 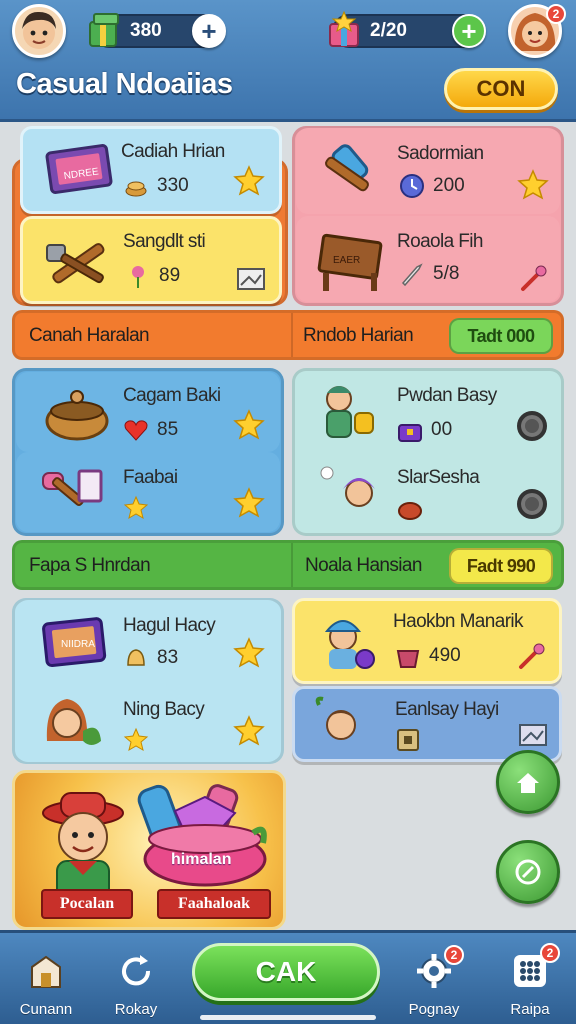 I want to click on torch-card-icon, so click(x=72, y=487).